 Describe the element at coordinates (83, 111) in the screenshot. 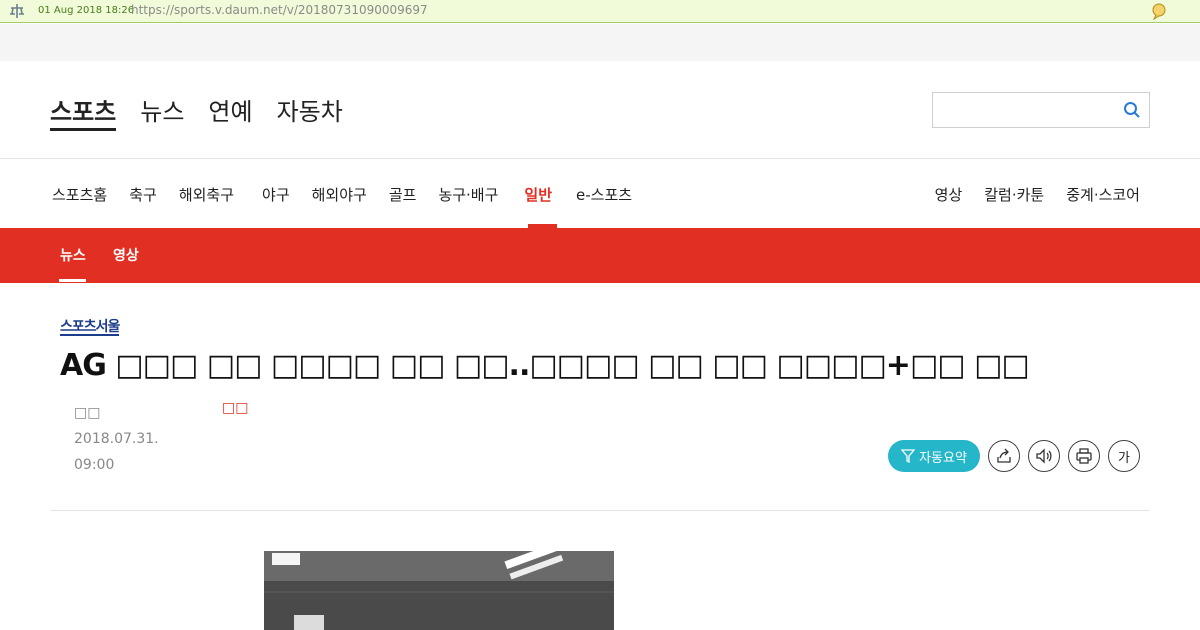

I see `service-tab-sports: 스포츠` at that location.